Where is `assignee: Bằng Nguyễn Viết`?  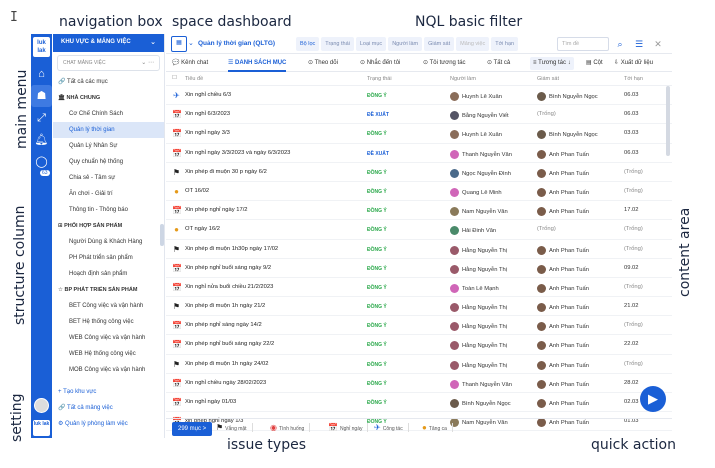 assignee: Bằng Nguyễn Viết is located at coordinates (479, 116).